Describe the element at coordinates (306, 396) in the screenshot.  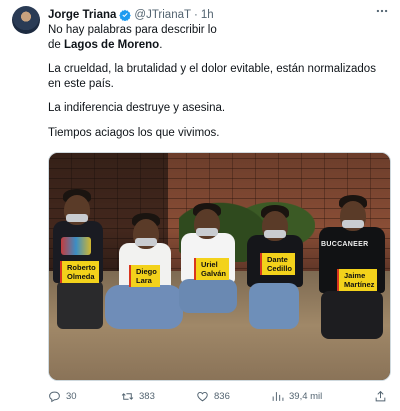
I see `views-count: 39,4 mil` at that location.